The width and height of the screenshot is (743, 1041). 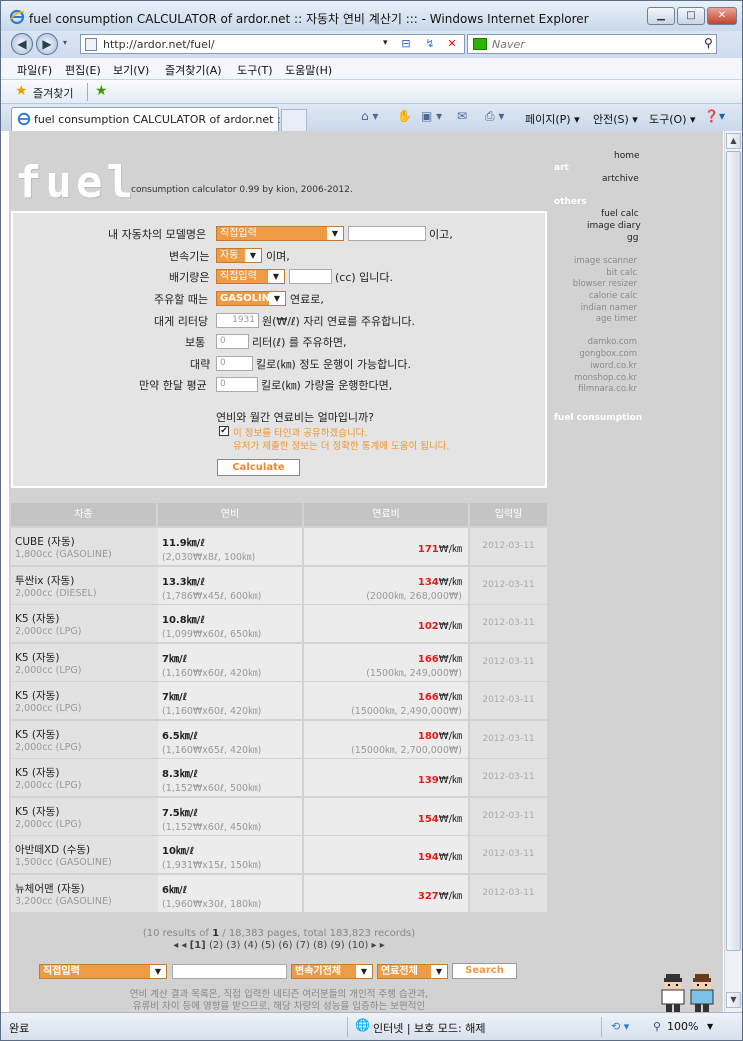 I want to click on search-button: Search, so click(x=484, y=971).